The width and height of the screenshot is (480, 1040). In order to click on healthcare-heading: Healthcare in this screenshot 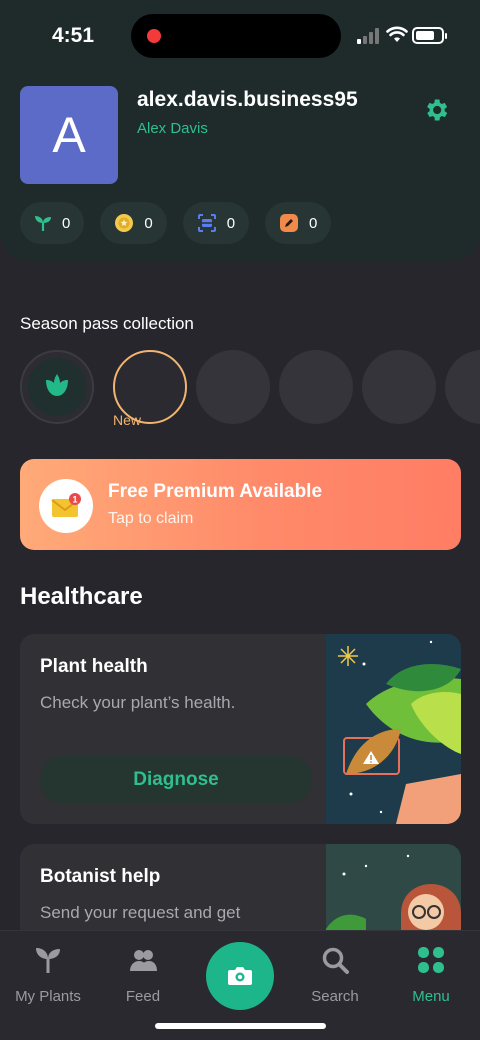, I will do `click(81, 596)`.